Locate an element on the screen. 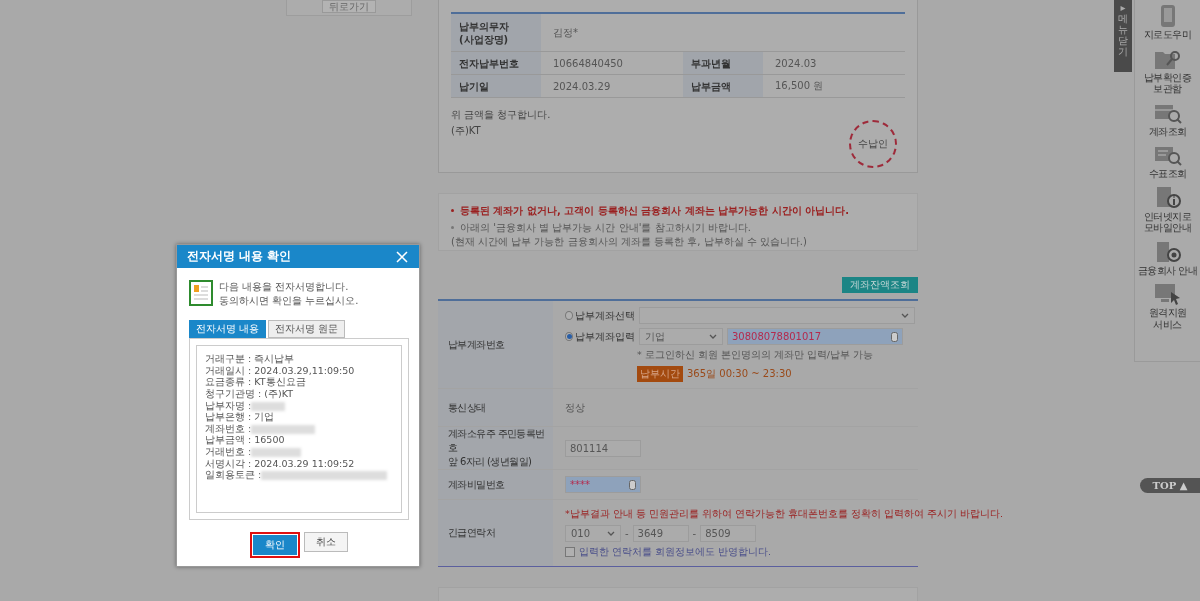  field-label: 납부계좌번호 is located at coordinates (495, 344).